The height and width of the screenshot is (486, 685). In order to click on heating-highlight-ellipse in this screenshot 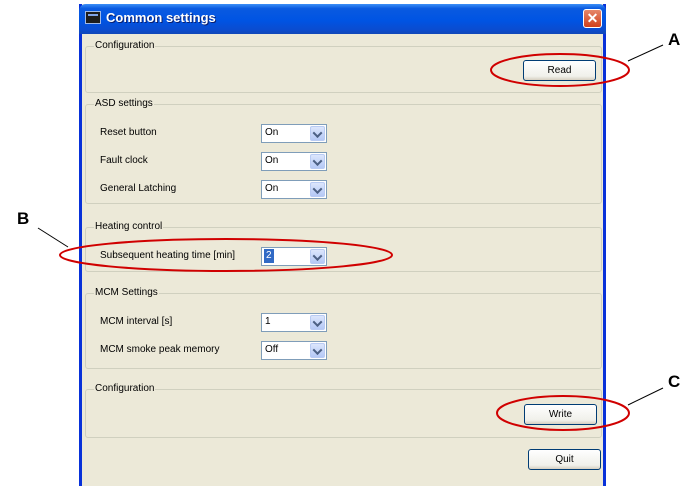, I will do `click(226, 255)`.